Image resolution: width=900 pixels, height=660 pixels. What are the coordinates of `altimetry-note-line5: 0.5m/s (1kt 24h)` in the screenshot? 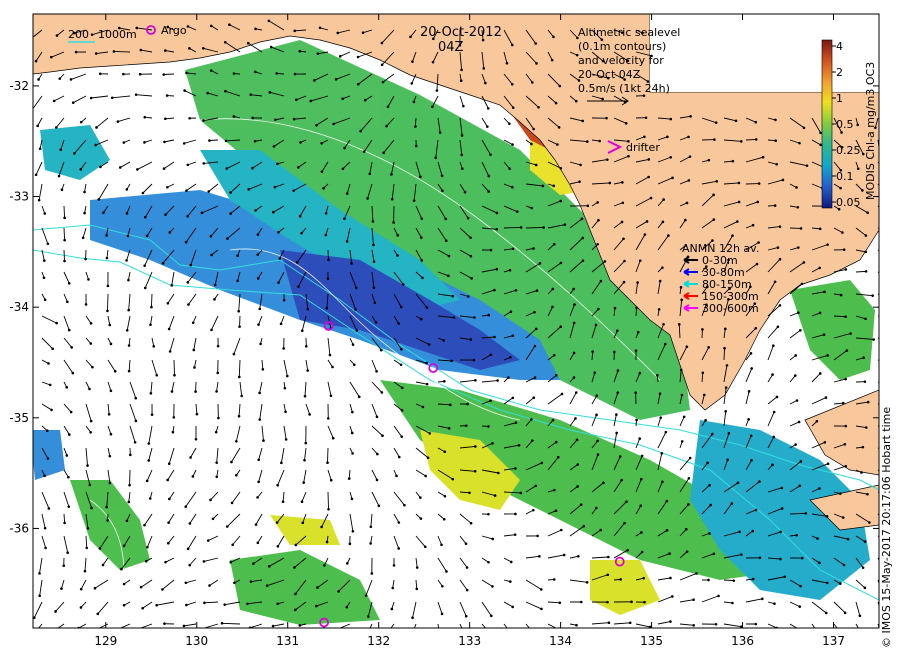 It's located at (624, 88).